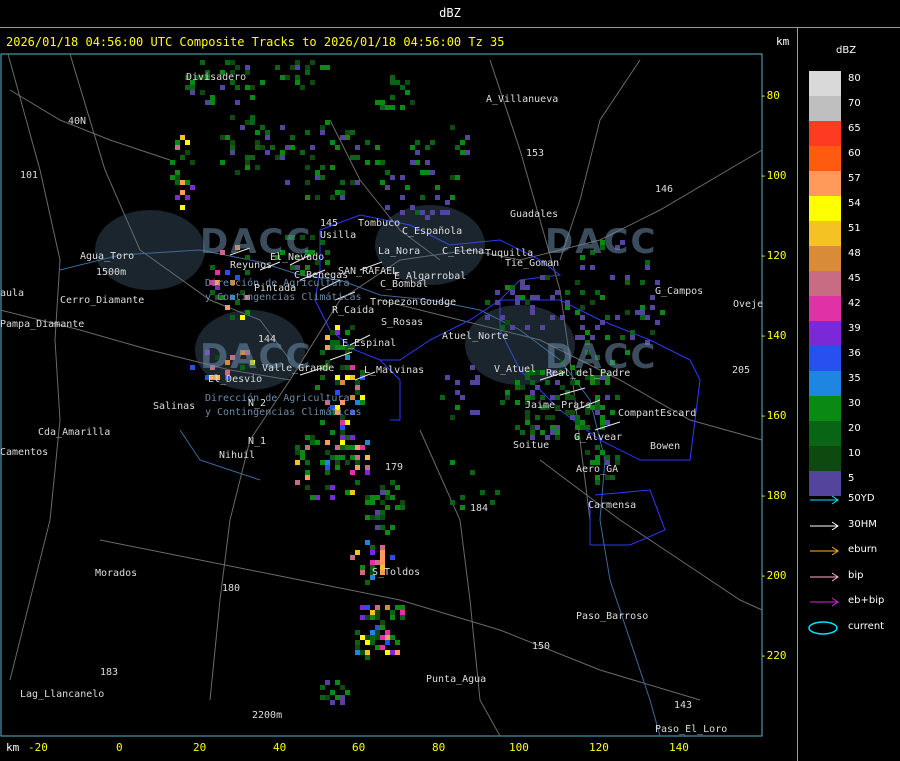  What do you see at coordinates (29, 175) in the screenshot?
I see `place-label: 101` at bounding box center [29, 175].